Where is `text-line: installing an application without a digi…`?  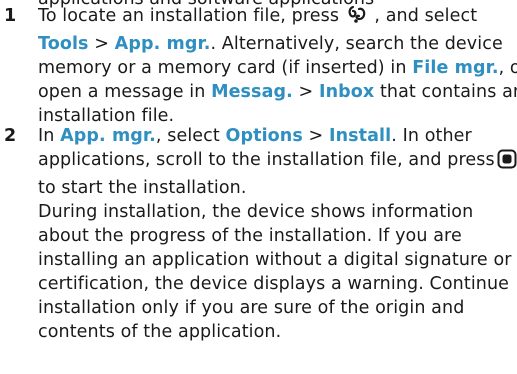 text-line: installing an application without a digi… is located at coordinates (275, 260).